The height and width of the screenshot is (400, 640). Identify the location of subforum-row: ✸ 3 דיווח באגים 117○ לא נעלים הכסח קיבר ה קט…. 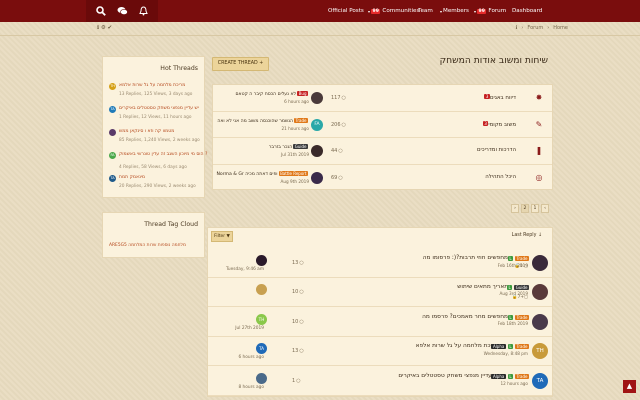
(382, 98).